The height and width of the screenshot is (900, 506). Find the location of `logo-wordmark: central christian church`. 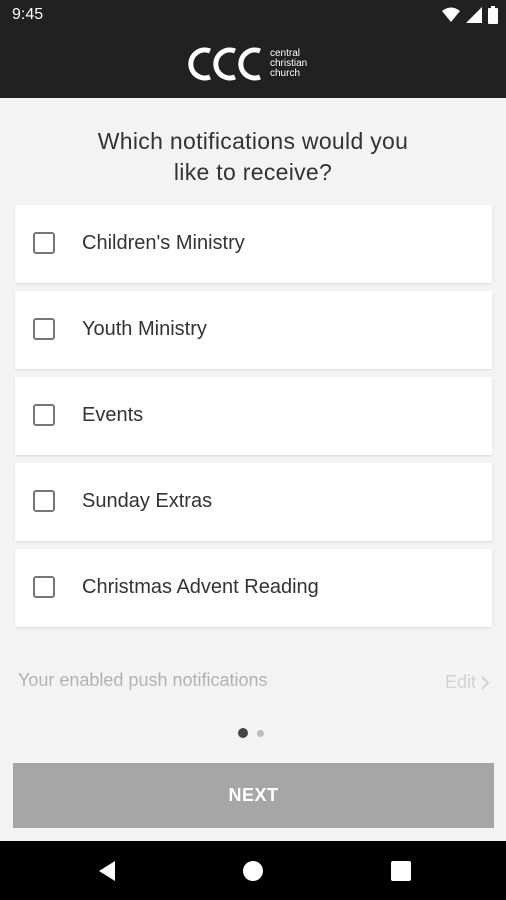

logo-wordmark: central christian church is located at coordinates (288, 64).